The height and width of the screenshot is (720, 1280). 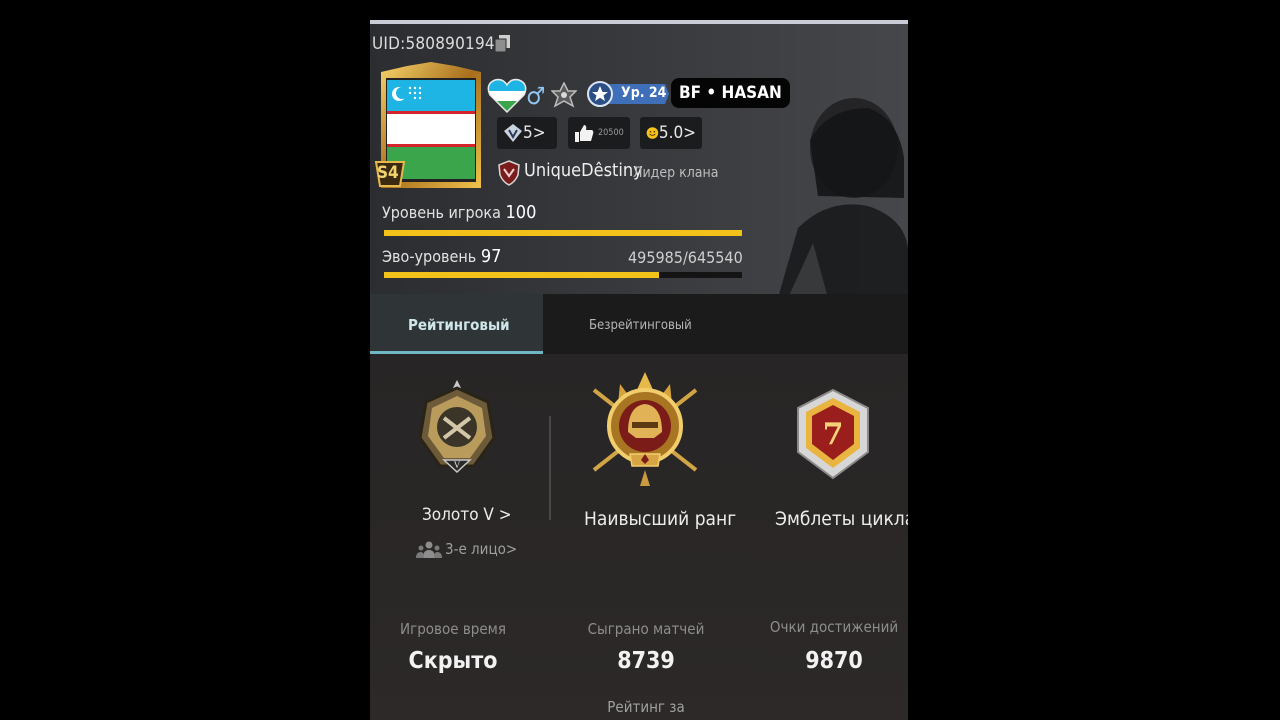 What do you see at coordinates (481, 549) in the screenshot?
I see `view-mode-link: 3-е лицо>` at bounding box center [481, 549].